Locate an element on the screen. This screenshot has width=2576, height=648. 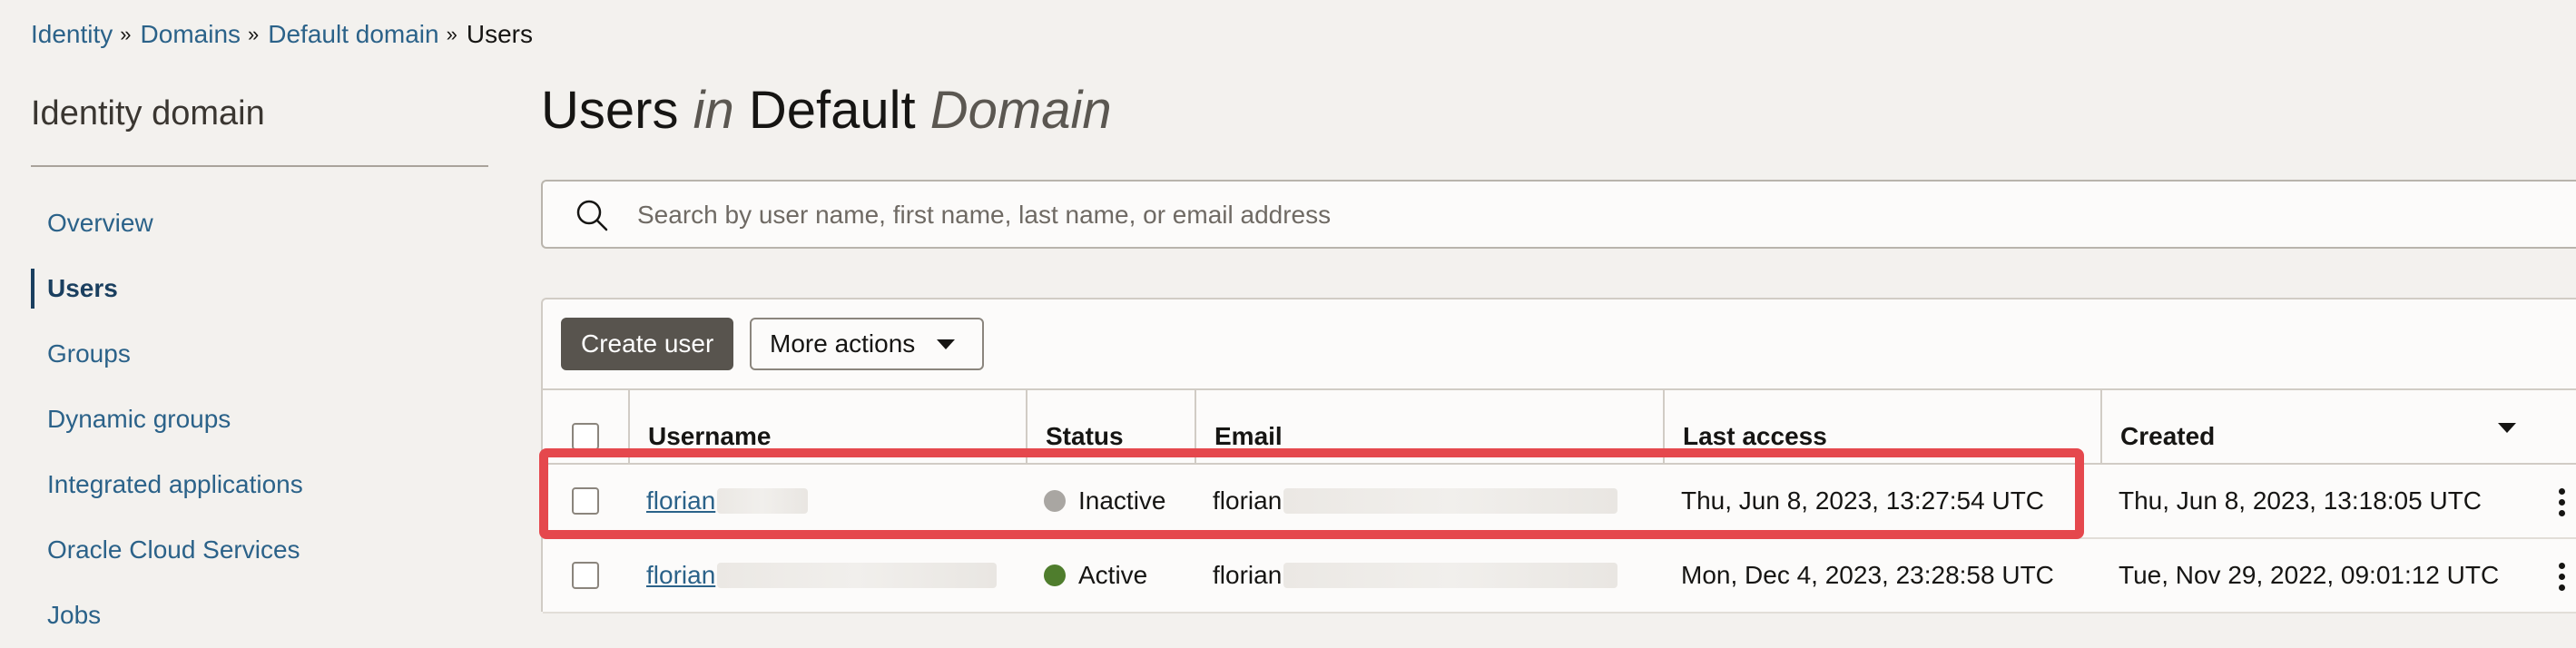
sidebar-heading: Identity domain is located at coordinates (148, 113).